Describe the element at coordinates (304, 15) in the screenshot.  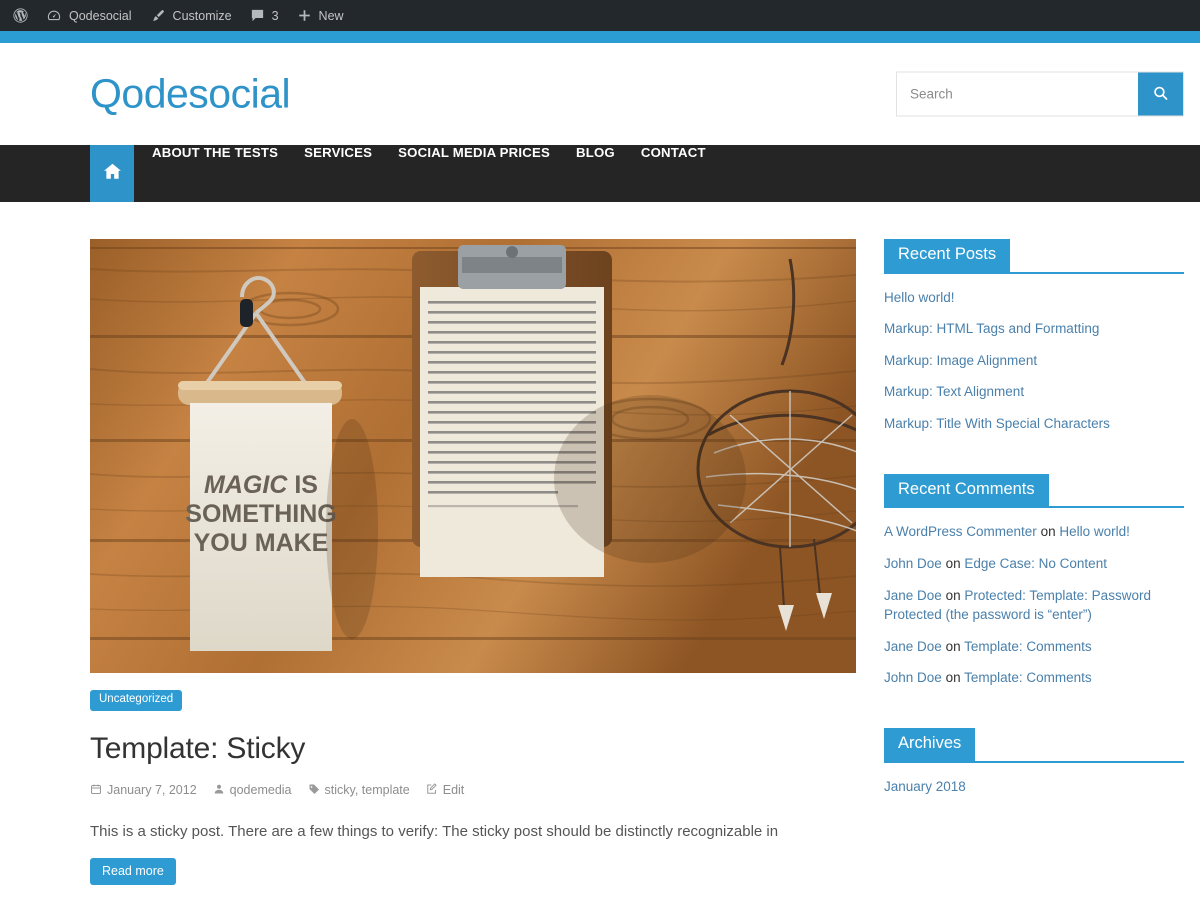
I see `plus-icon` at that location.